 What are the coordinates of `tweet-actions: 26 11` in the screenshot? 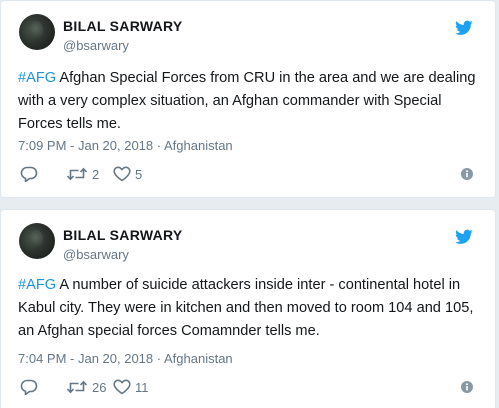 It's located at (248, 389).